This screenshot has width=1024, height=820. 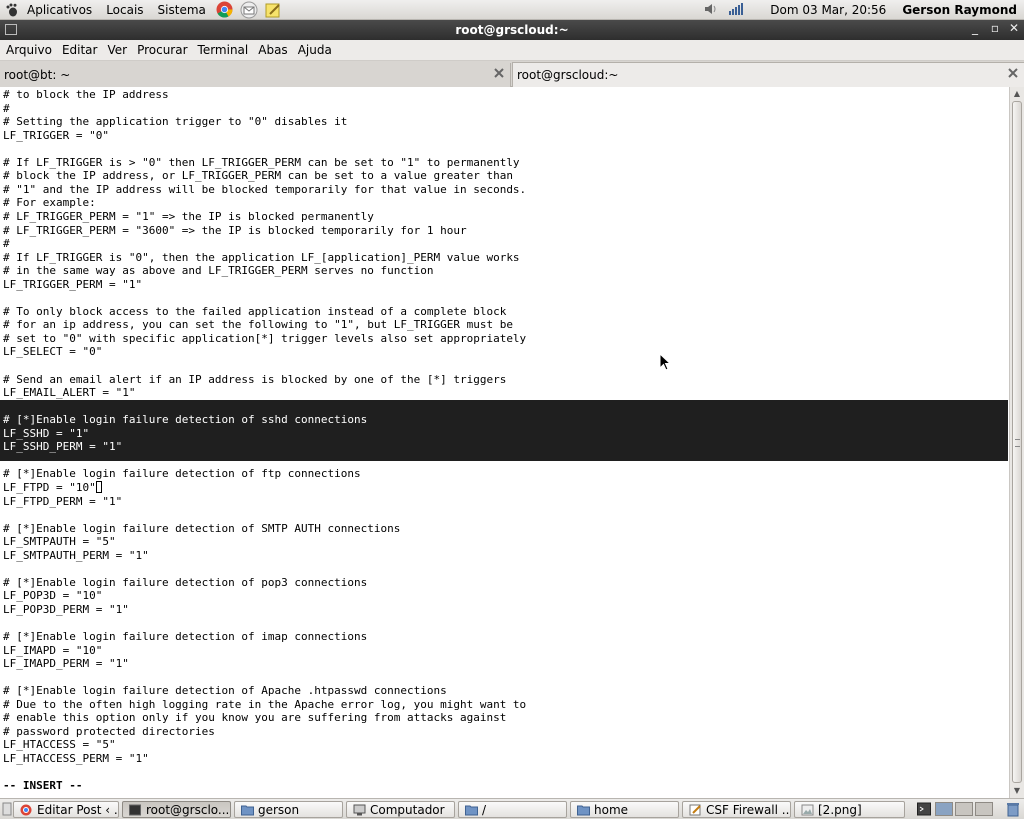 What do you see at coordinates (63, 501) in the screenshot?
I see `terminal-line: LF_FTPD_PERM = "1"` at bounding box center [63, 501].